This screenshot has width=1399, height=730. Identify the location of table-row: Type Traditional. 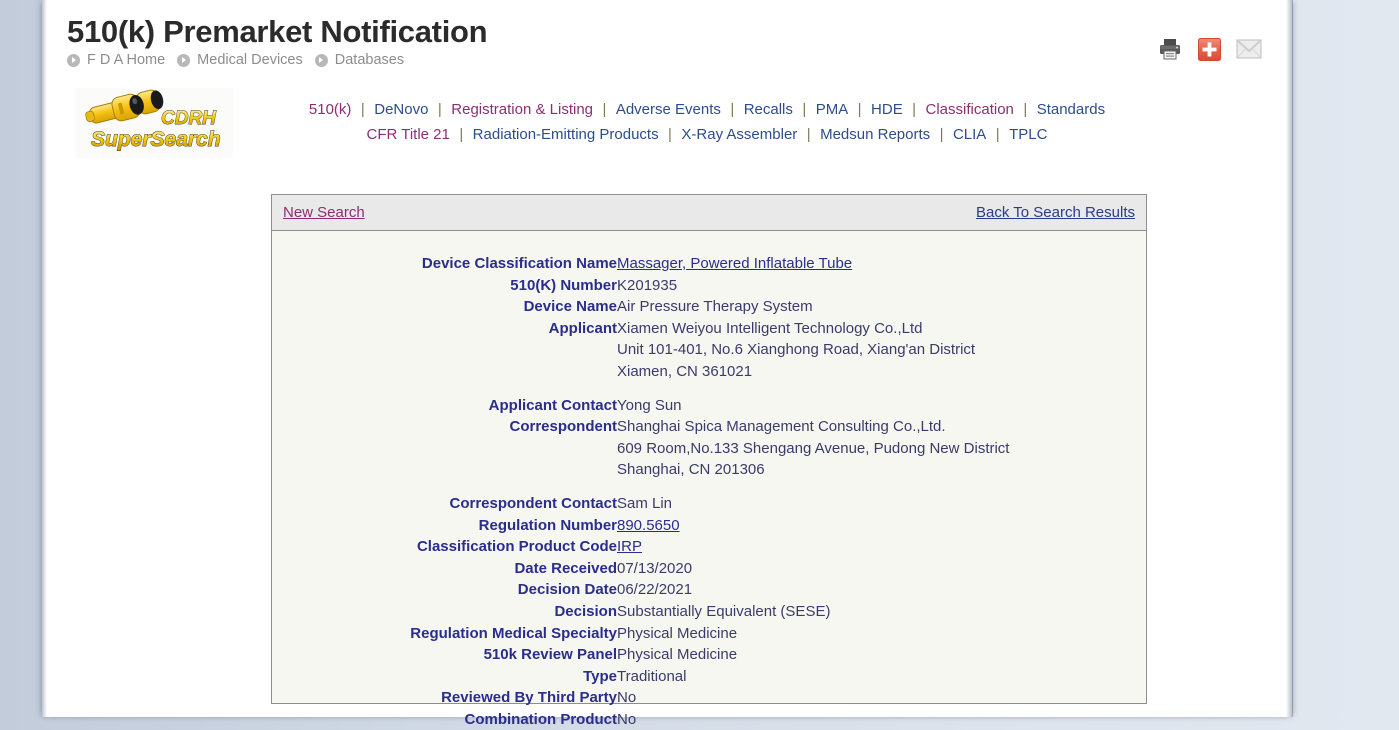
(709, 677).